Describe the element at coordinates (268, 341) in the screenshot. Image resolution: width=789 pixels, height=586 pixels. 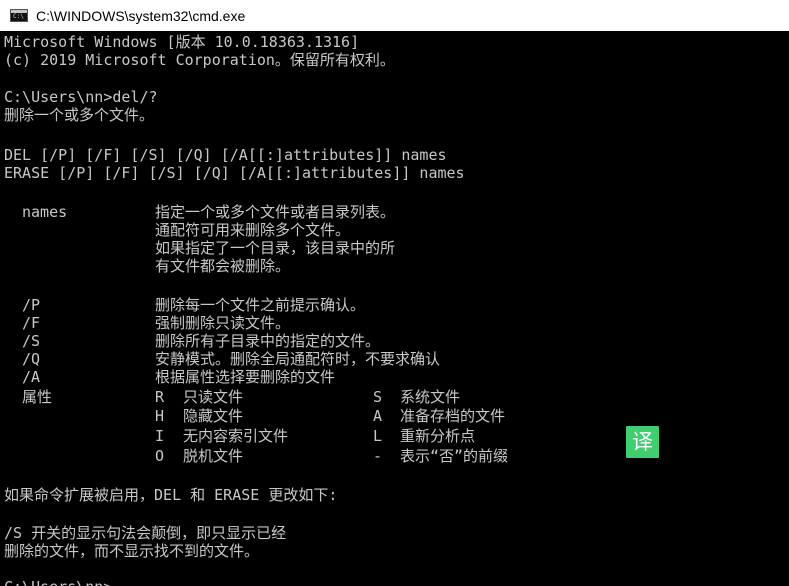
I see `switch-desc: 删除所有子目录中的指定的文件。` at that location.